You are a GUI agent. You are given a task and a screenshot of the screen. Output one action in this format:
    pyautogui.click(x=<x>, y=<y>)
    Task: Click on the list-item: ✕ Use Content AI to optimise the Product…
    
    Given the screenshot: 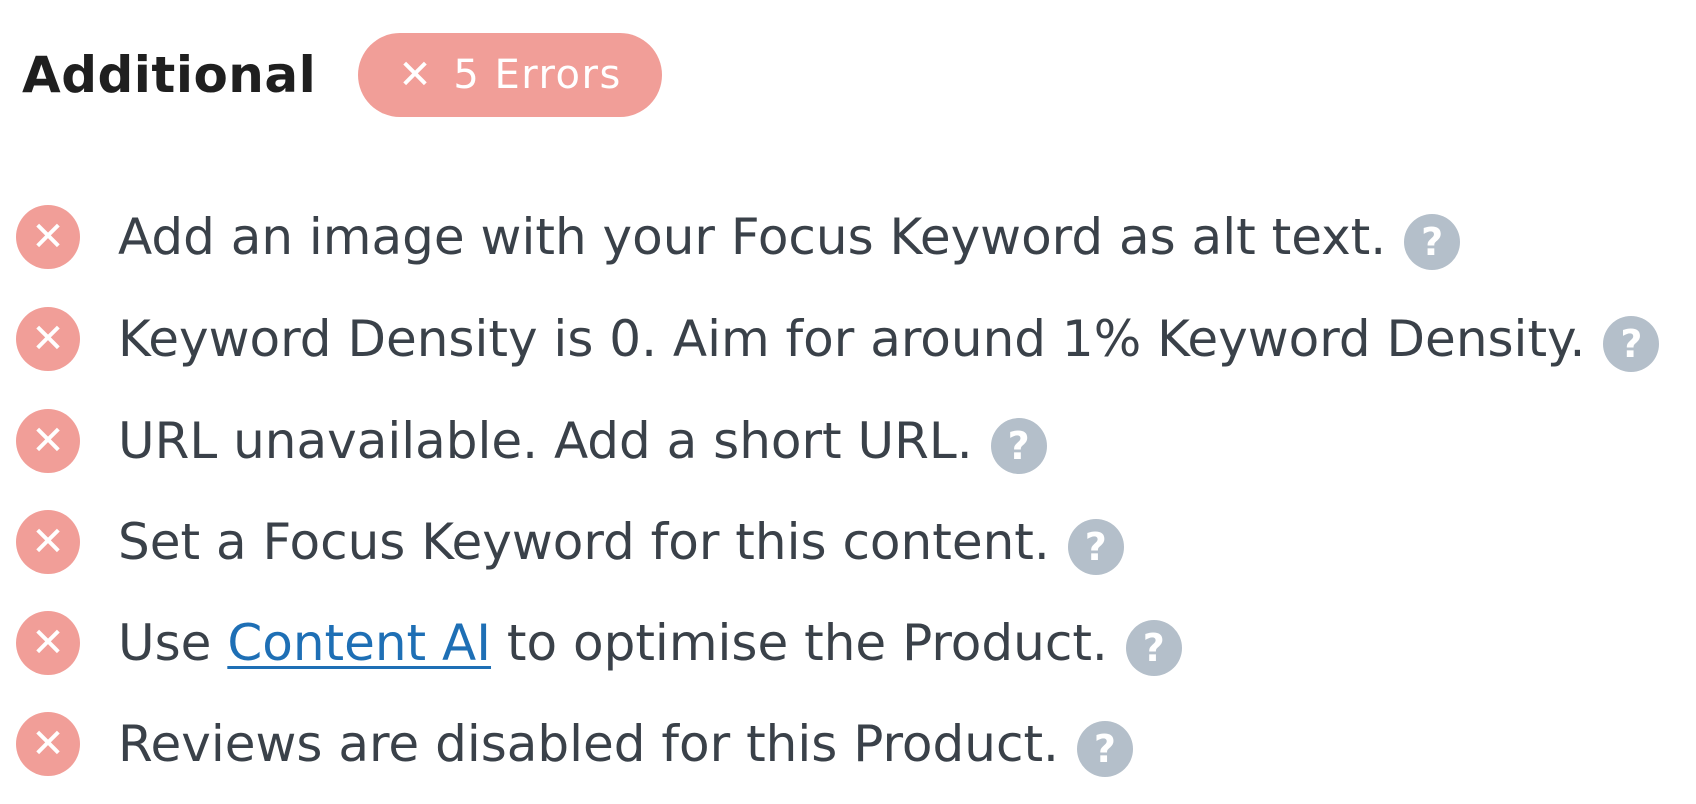 What is the action you would take?
    pyautogui.click(x=599, y=643)
    